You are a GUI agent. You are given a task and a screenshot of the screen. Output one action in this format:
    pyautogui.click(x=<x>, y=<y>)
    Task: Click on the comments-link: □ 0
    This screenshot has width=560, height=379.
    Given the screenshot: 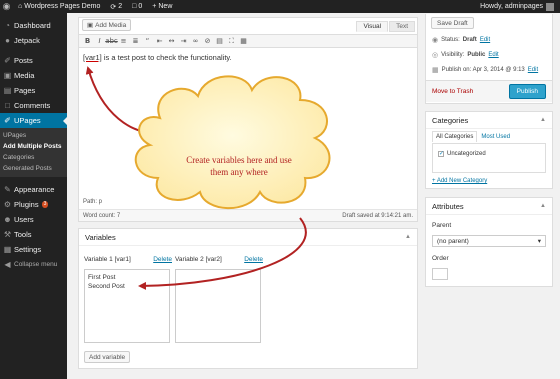 What is the action you would take?
    pyautogui.click(x=137, y=6)
    